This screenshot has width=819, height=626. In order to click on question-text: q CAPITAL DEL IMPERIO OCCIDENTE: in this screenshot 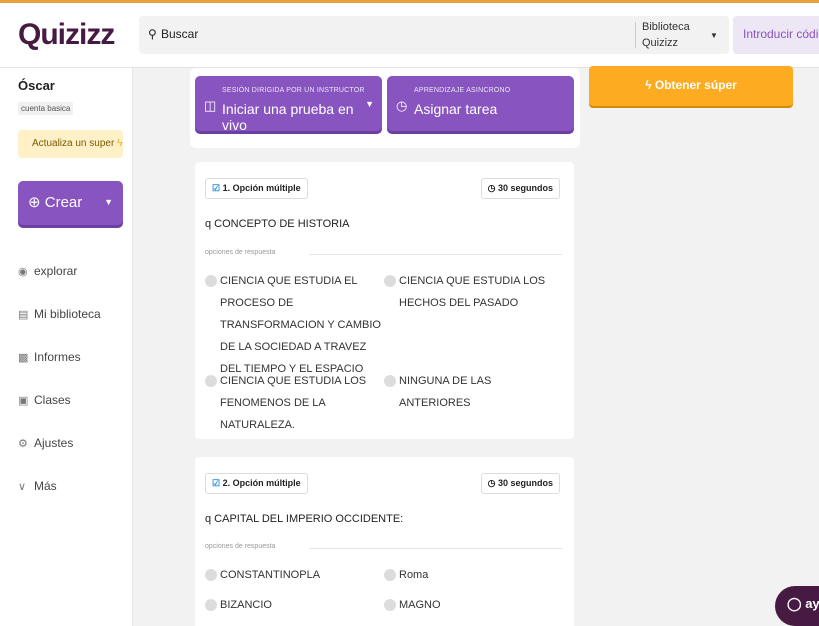, I will do `click(304, 519)`.